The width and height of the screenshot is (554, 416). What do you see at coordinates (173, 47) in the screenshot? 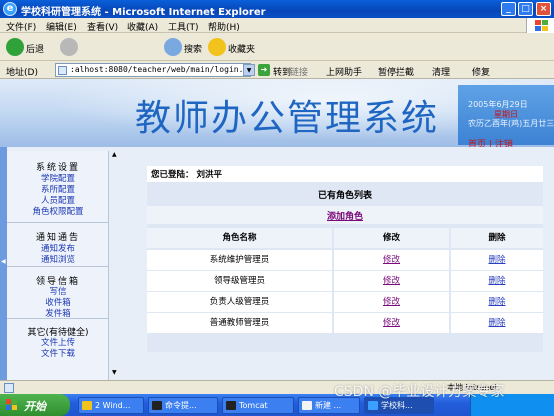
I see `search-icon` at bounding box center [173, 47].